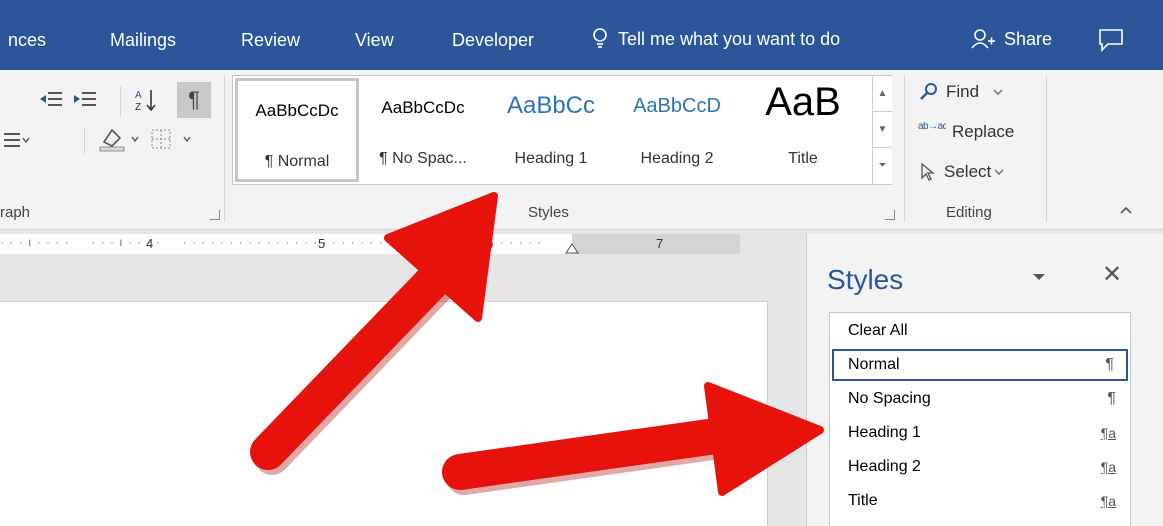 This screenshot has width=1163, height=526. I want to click on gallery-scroll-up-icon: ▲, so click(882, 94).